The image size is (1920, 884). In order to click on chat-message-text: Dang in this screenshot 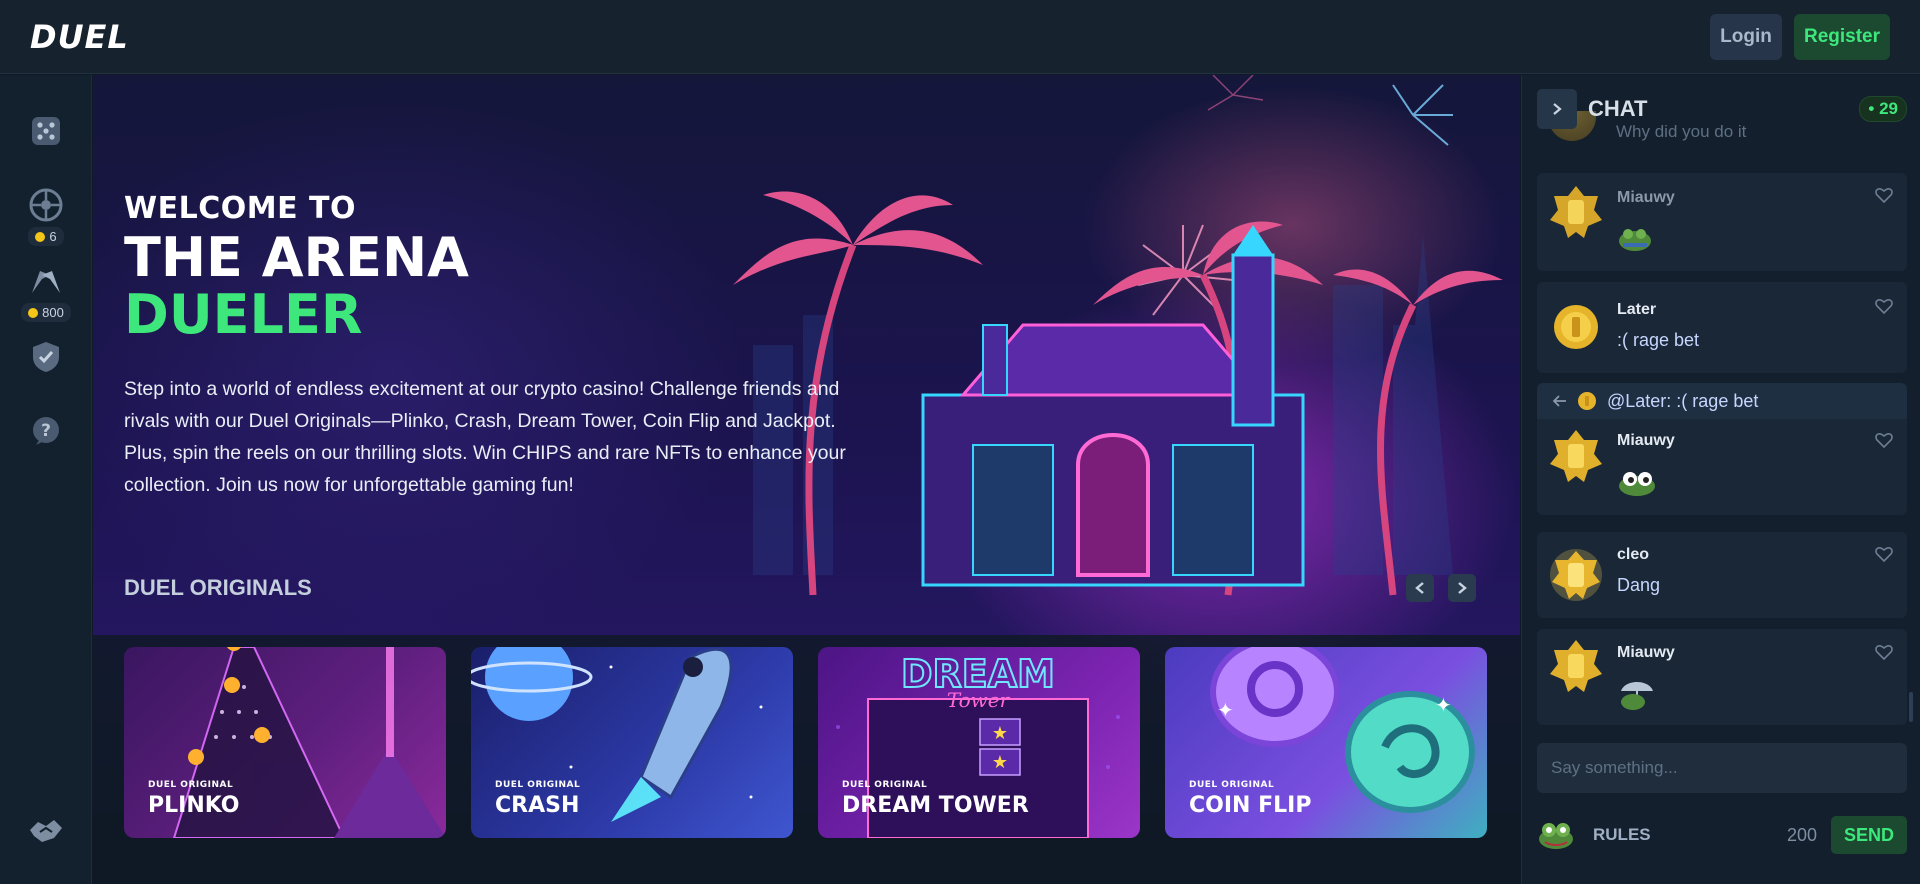, I will do `click(1639, 585)`.